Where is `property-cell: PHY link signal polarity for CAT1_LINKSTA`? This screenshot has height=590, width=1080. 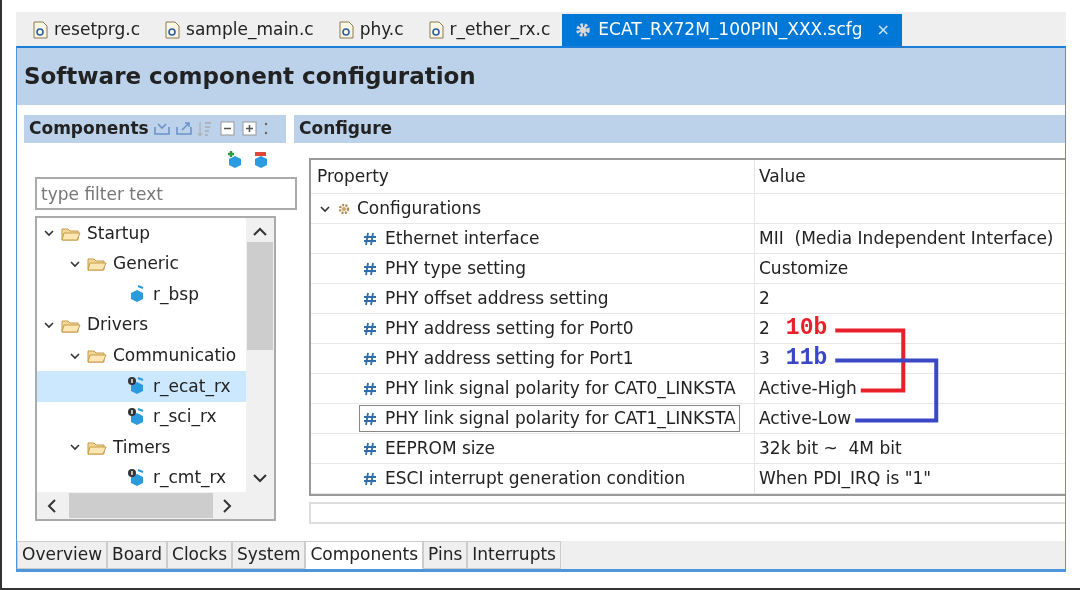
property-cell: PHY link signal polarity for CAT1_LINKSTA is located at coordinates (549, 418).